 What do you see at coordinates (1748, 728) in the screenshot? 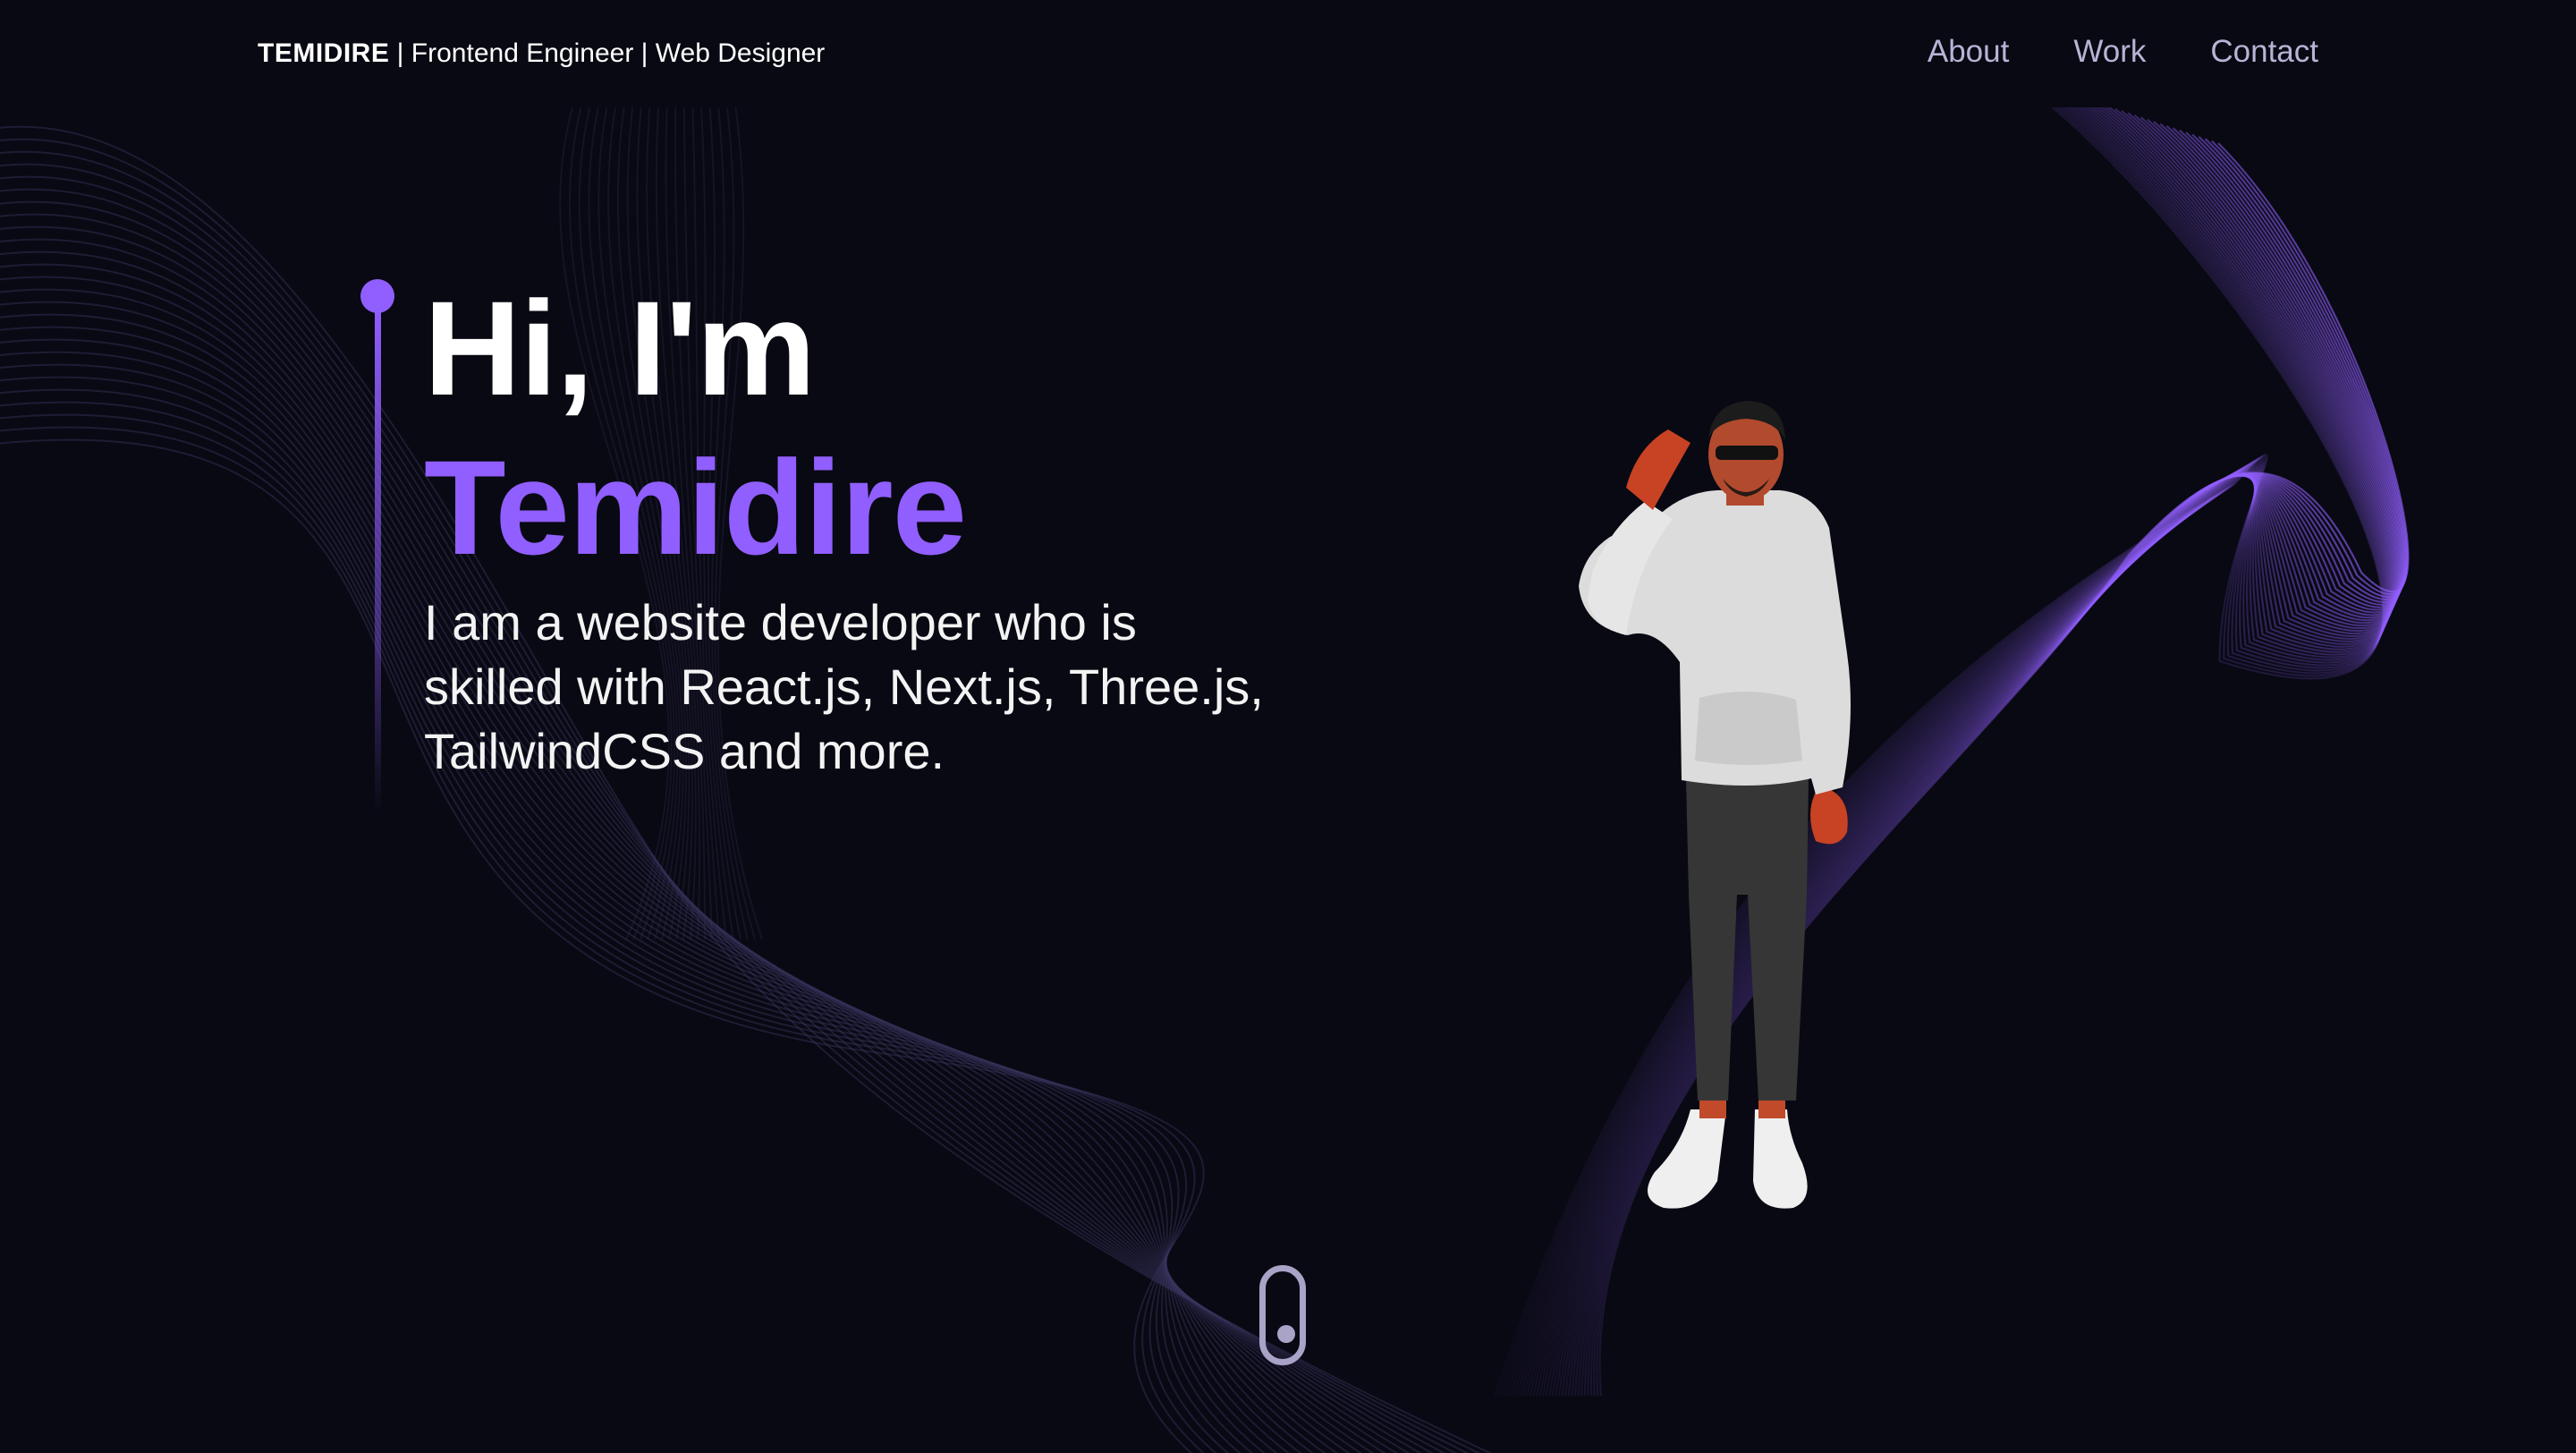
I see `avatar-hoodie-pocket` at bounding box center [1748, 728].